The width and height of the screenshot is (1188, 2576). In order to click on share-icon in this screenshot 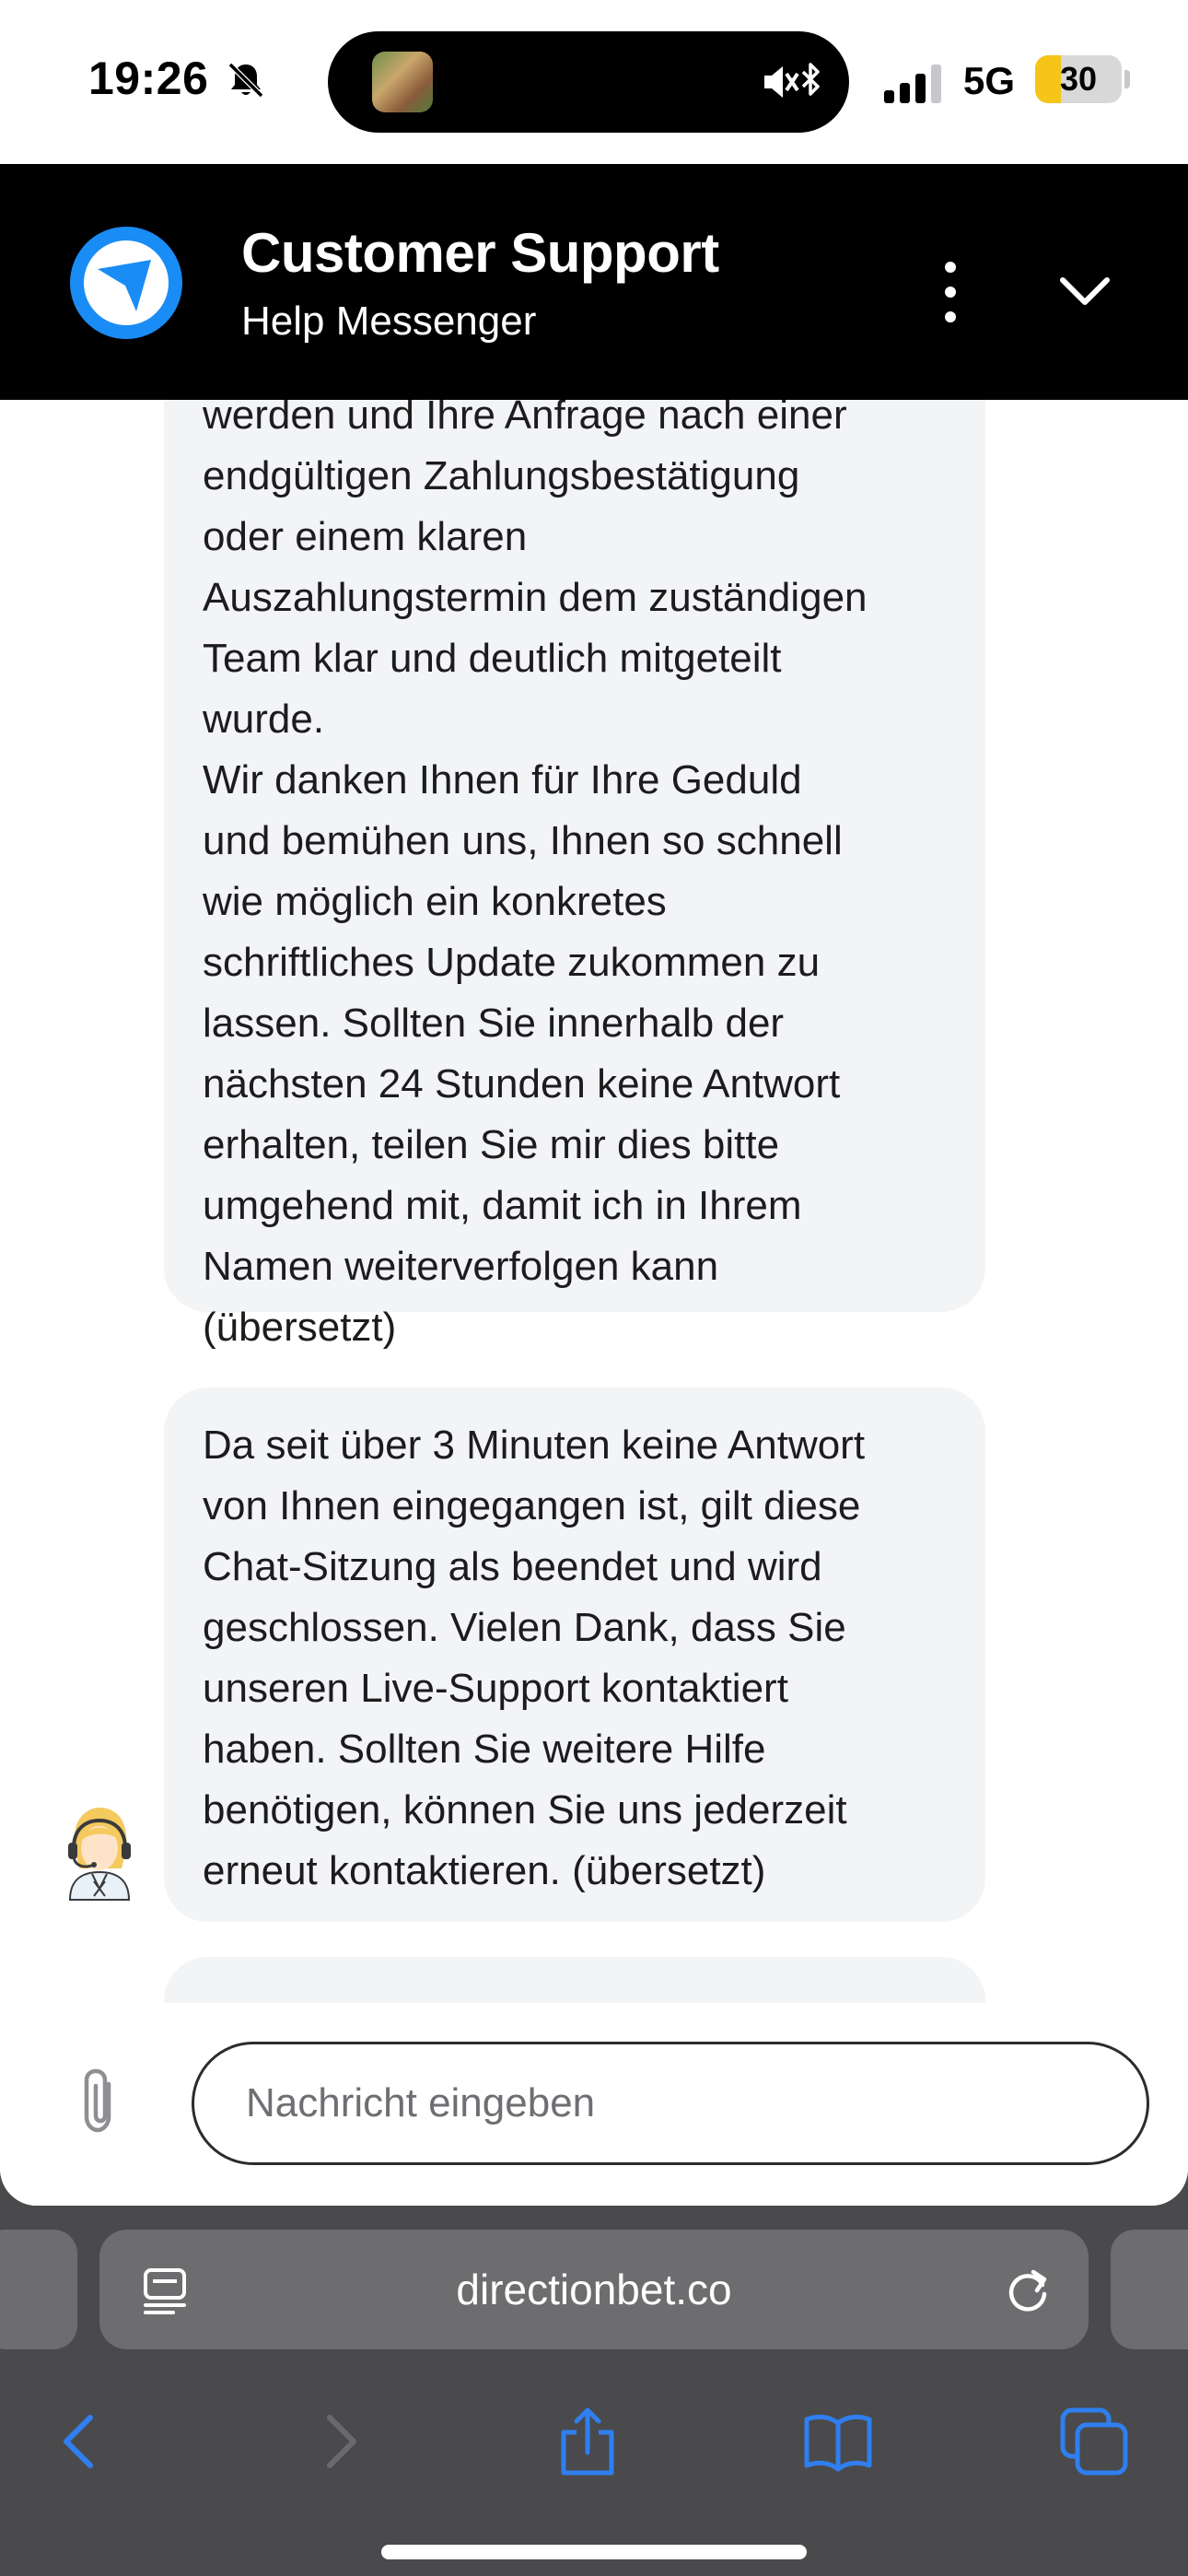, I will do `click(587, 2441)`.